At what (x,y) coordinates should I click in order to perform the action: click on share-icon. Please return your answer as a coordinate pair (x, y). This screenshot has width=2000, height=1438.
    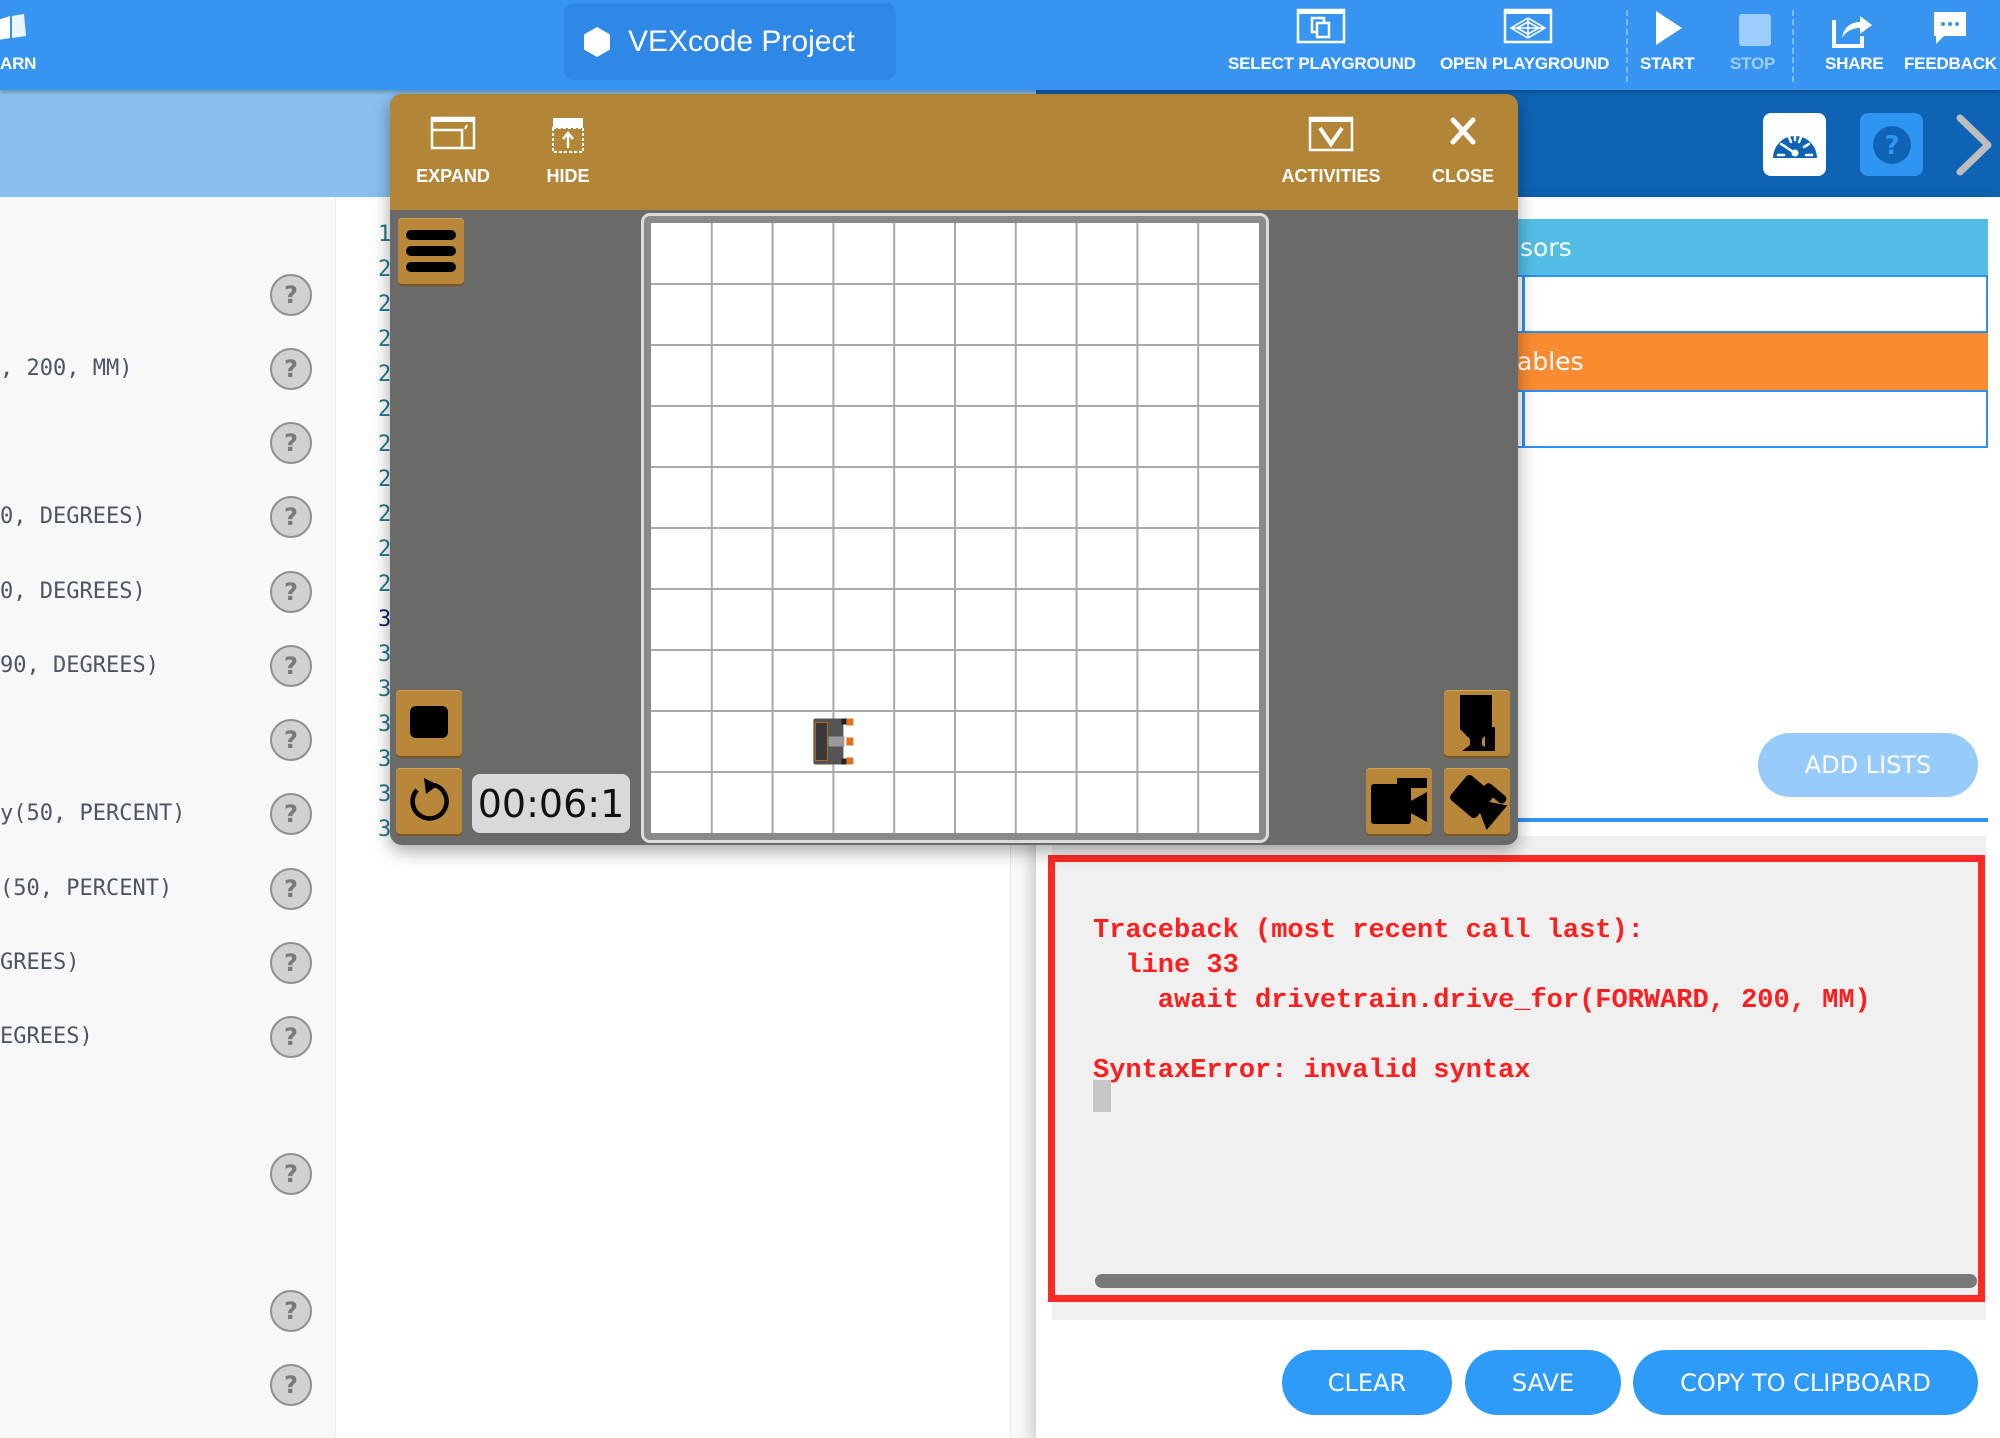
    Looking at the image, I should click on (1852, 32).